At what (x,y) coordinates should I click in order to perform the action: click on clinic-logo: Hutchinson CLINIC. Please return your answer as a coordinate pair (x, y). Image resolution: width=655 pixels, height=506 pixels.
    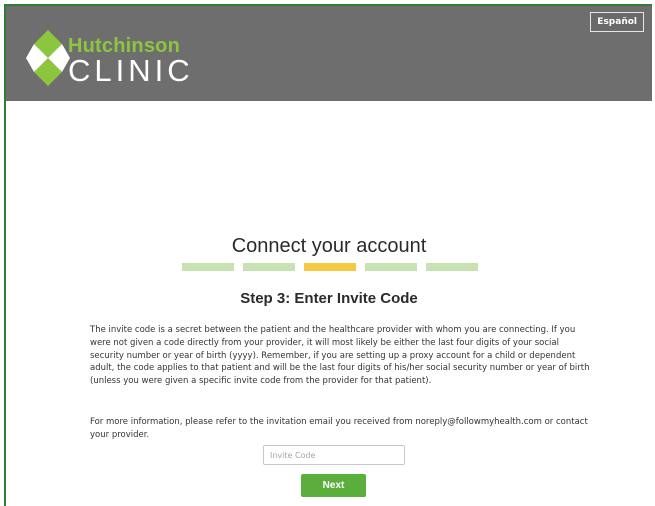
    Looking at the image, I should click on (121, 59).